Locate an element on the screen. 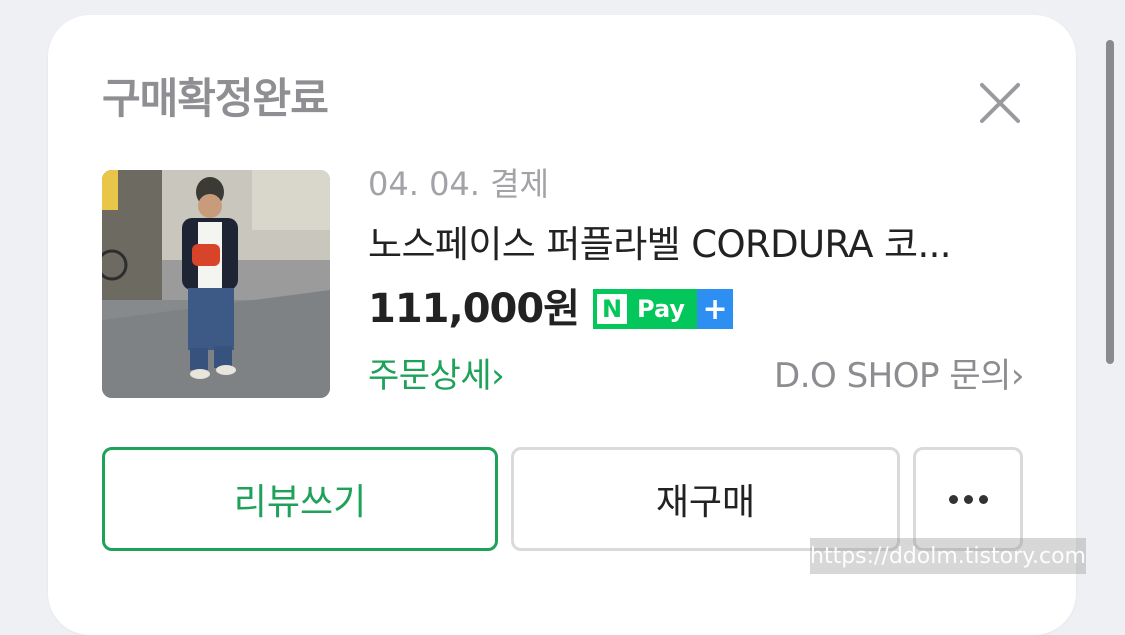  more-options-button is located at coordinates (968, 499).